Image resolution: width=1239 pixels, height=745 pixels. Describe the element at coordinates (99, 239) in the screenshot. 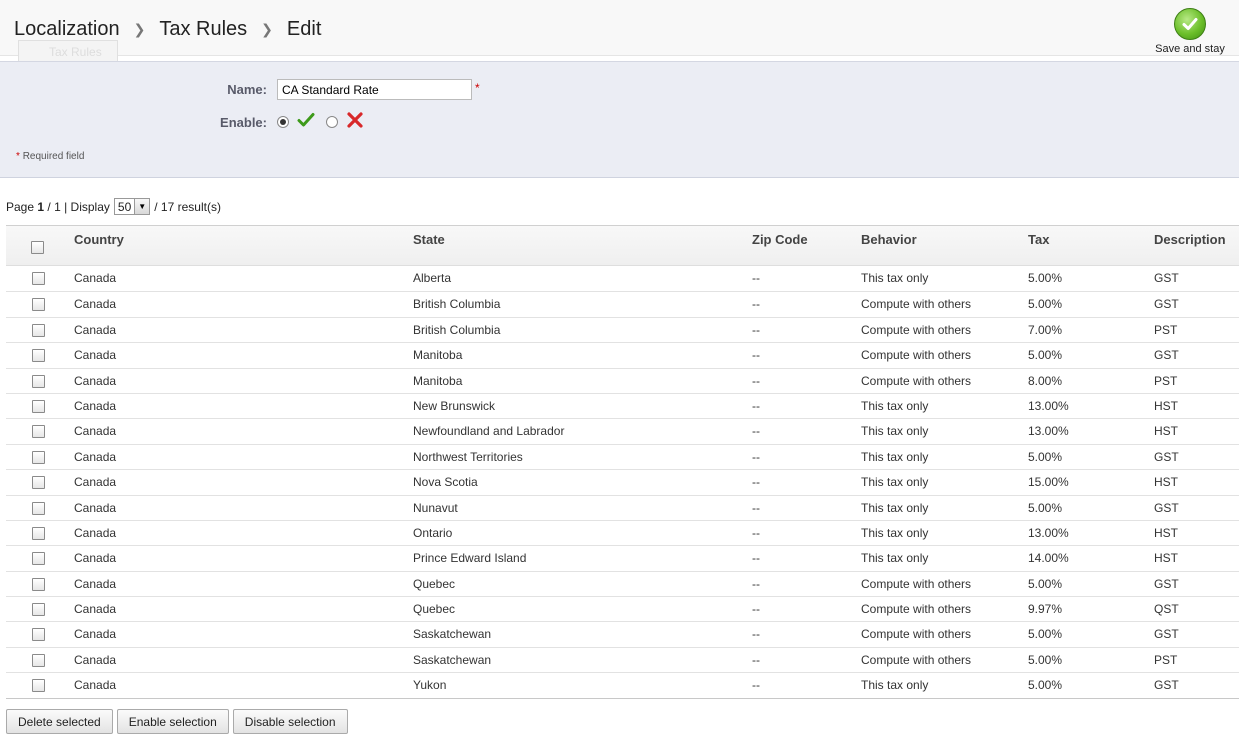

I see `column-header-country: Country` at that location.